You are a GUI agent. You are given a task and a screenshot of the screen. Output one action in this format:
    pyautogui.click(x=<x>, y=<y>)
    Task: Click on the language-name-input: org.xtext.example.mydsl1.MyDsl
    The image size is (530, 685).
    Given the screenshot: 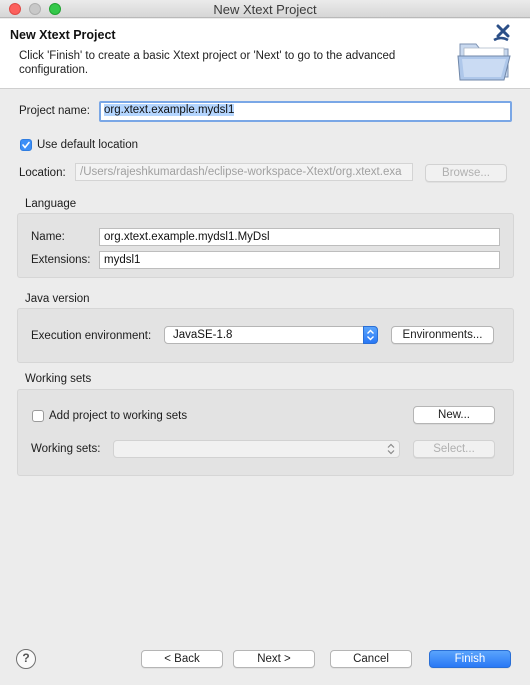 What is the action you would take?
    pyautogui.click(x=299, y=237)
    